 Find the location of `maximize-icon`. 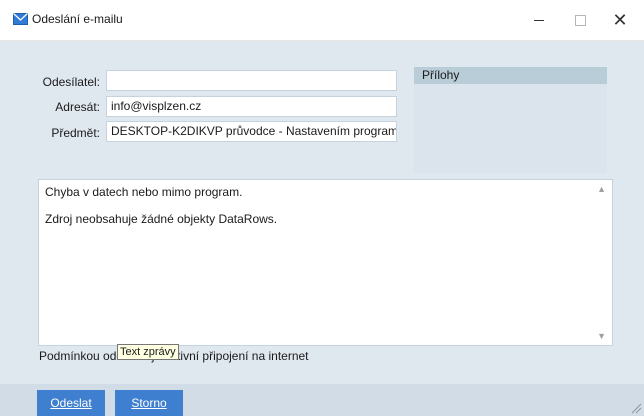

maximize-icon is located at coordinates (580, 20).